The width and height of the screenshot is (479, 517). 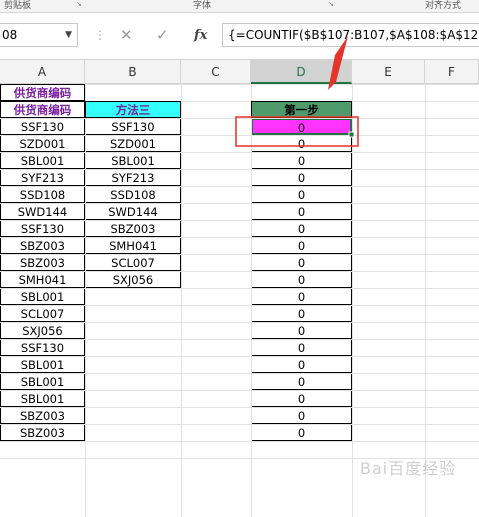 I want to click on cell-b: SWD144, so click(x=133, y=211).